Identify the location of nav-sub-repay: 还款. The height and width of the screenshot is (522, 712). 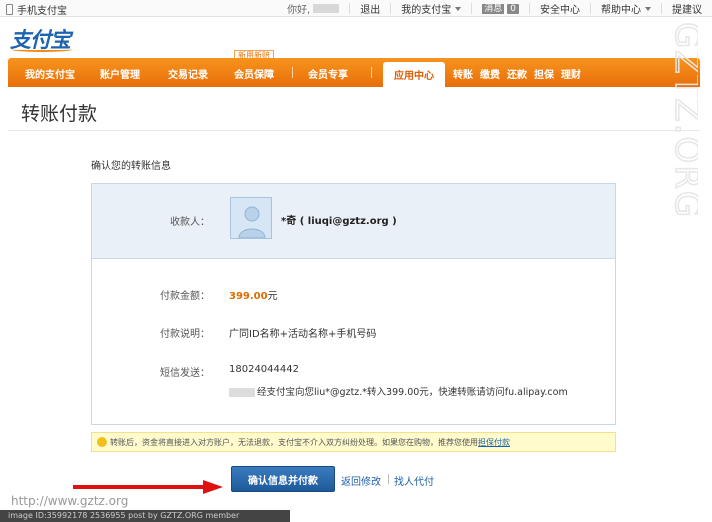
(517, 73).